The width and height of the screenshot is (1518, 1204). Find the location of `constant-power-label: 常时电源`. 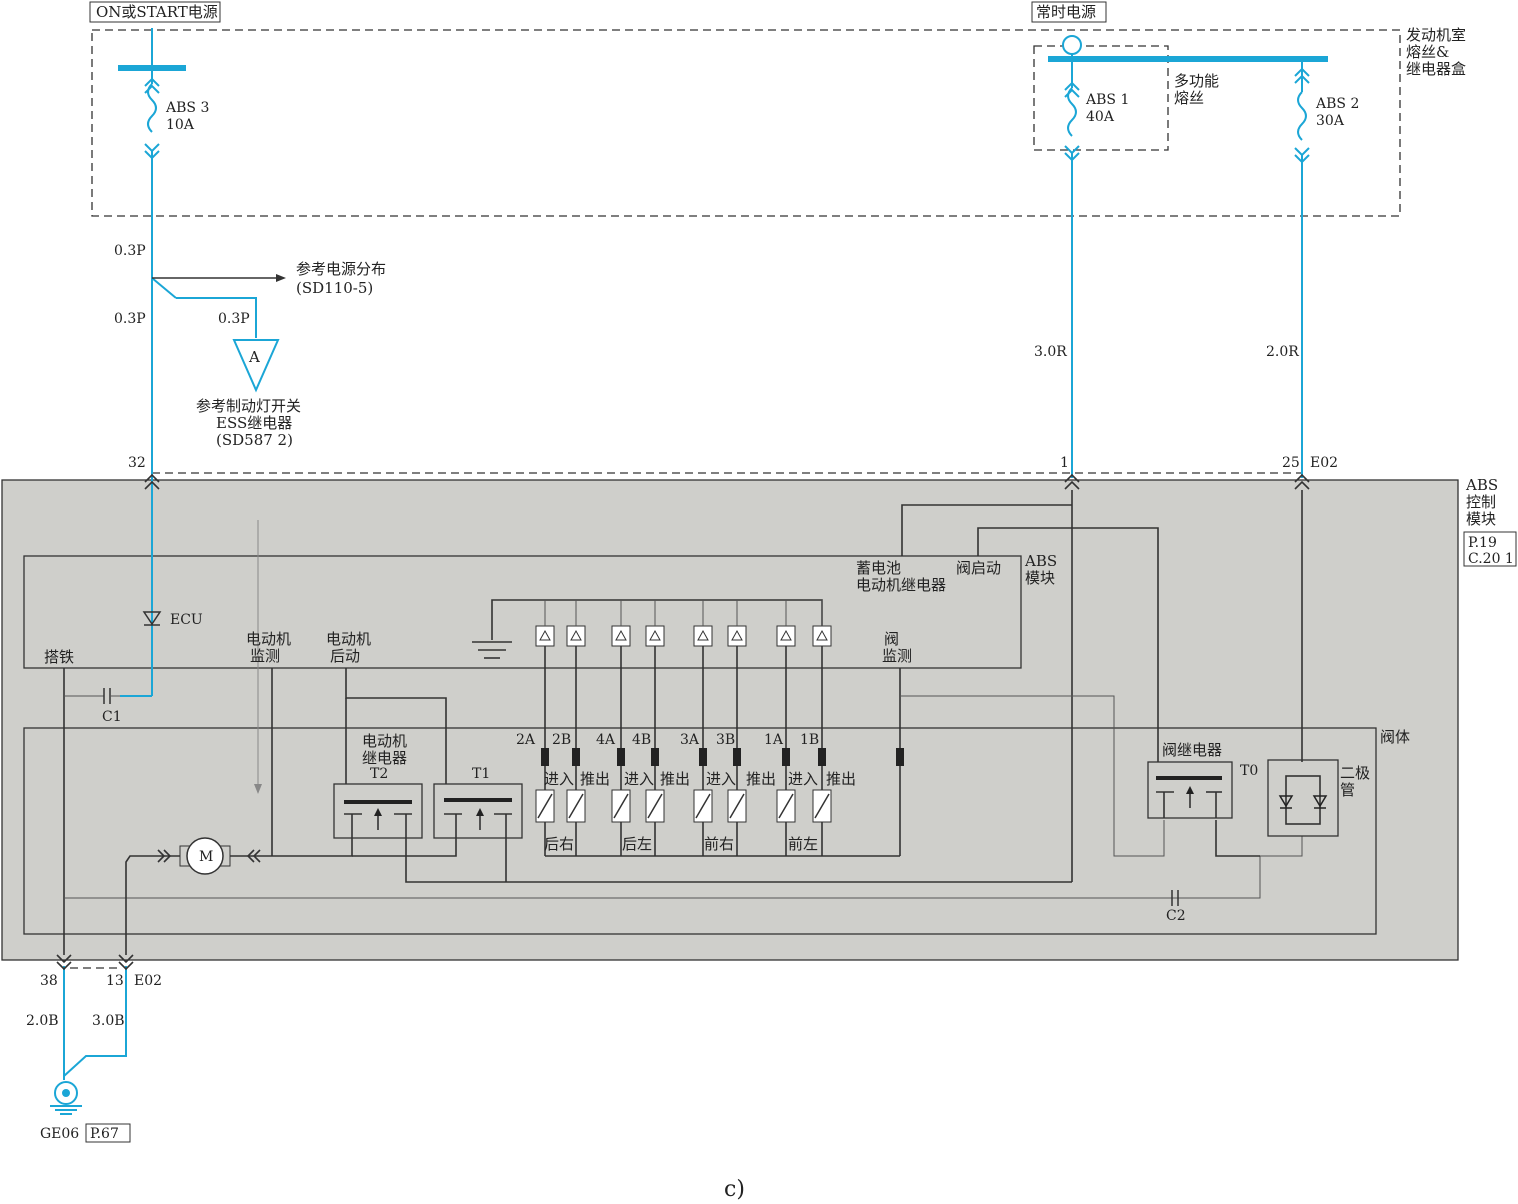

constant-power-label: 常时电源 is located at coordinates (1066, 12).